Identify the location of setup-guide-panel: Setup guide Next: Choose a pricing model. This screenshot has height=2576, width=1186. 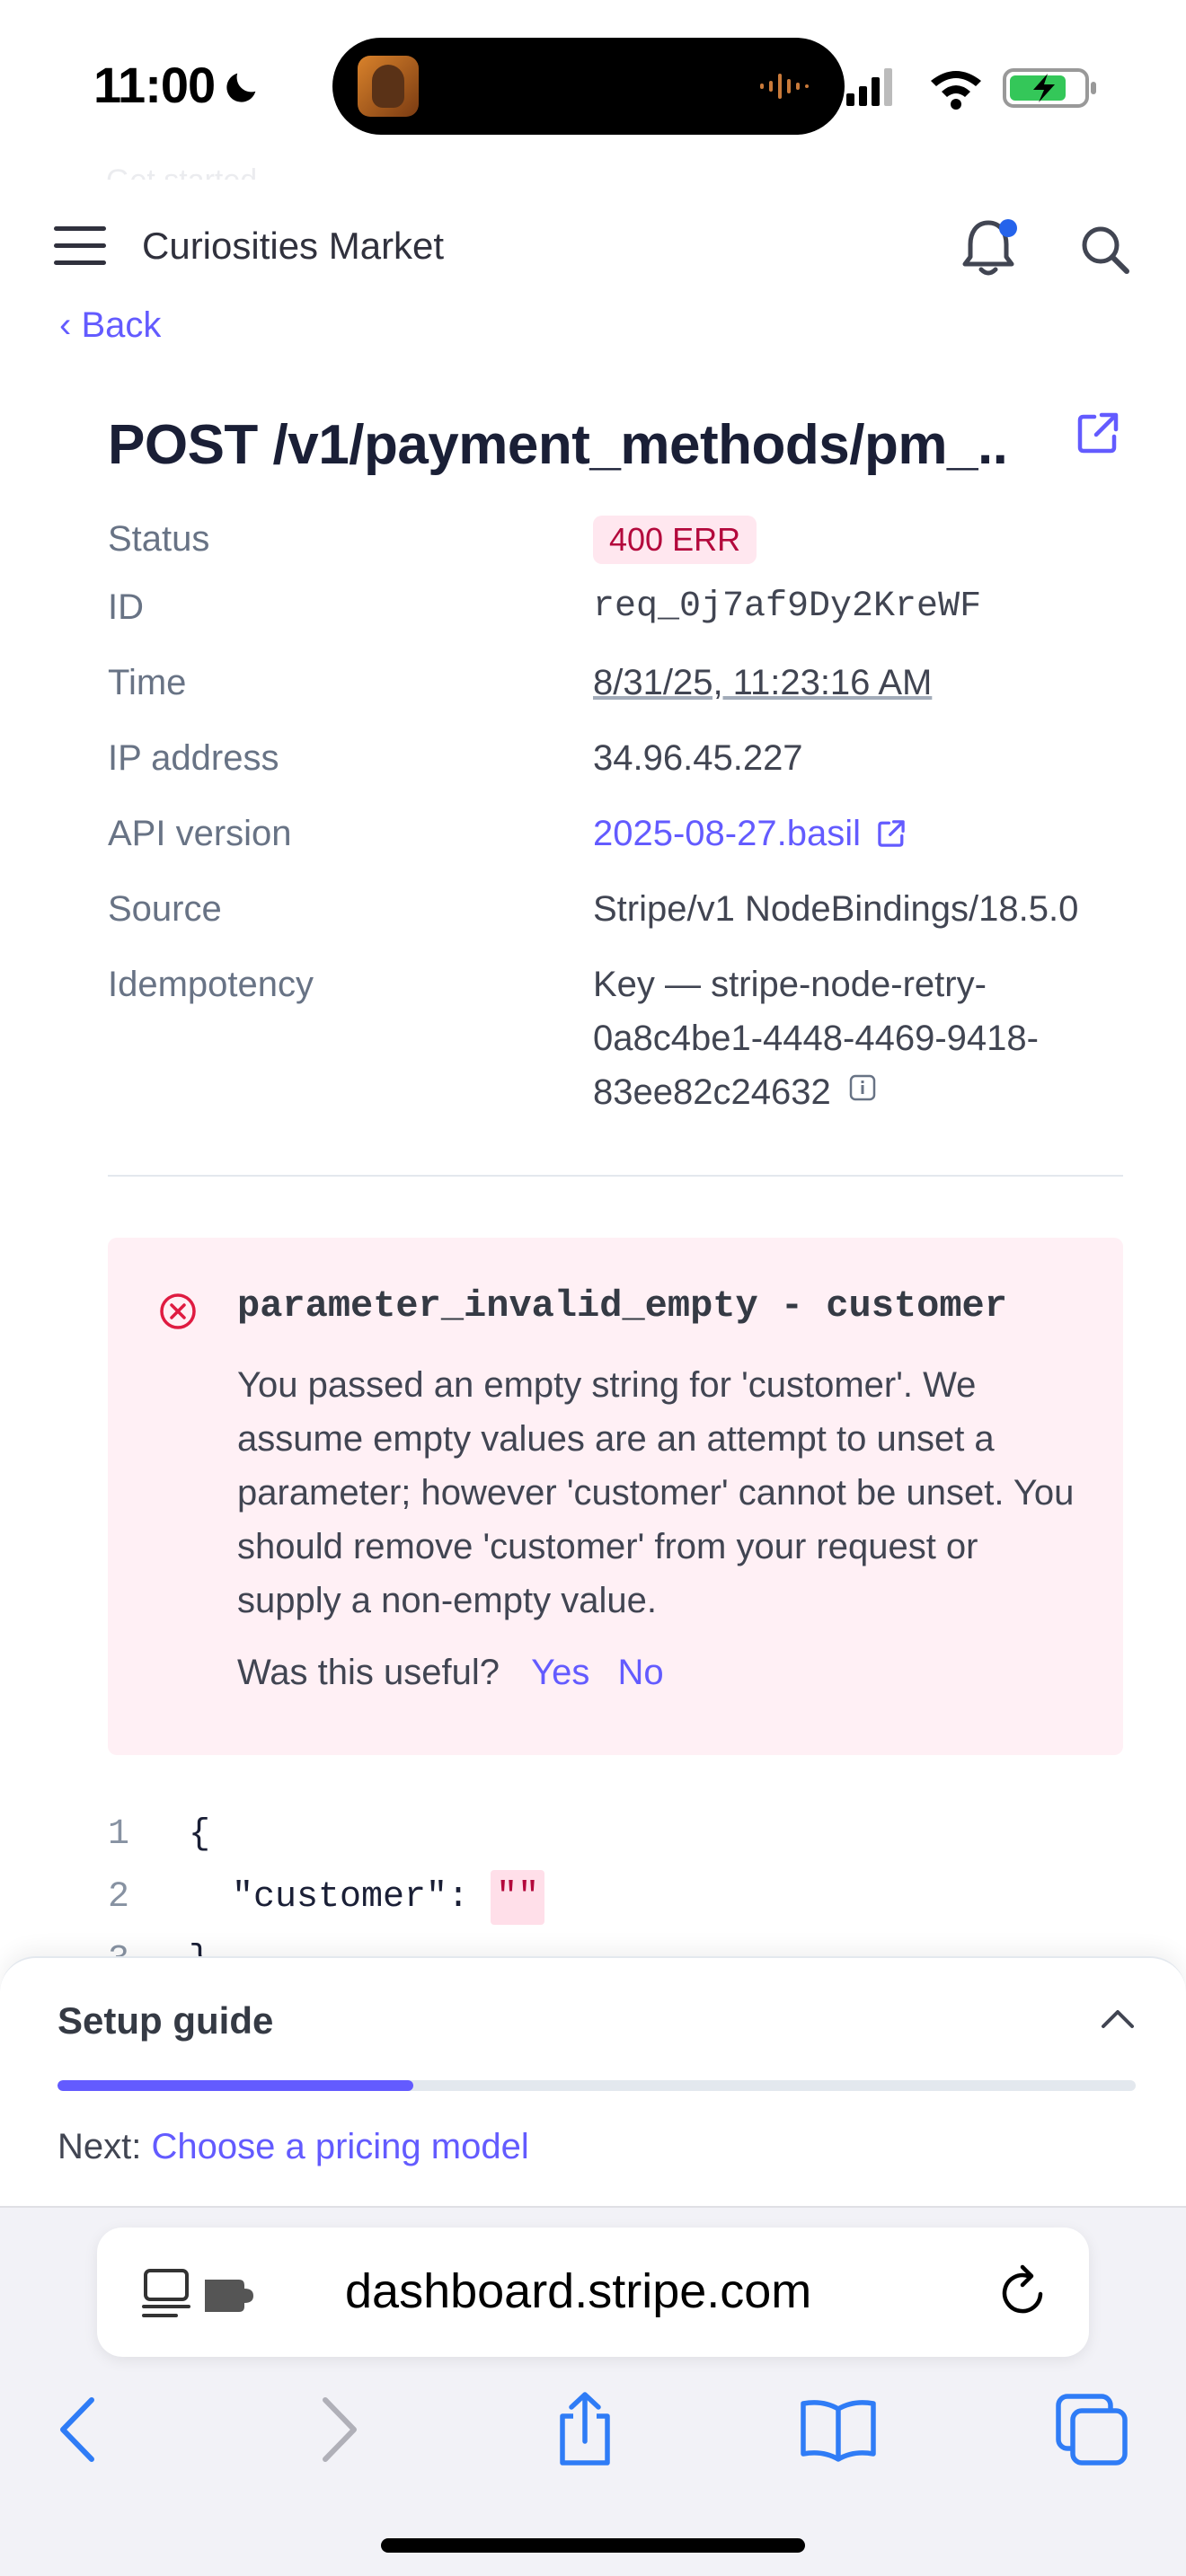
(593, 2082).